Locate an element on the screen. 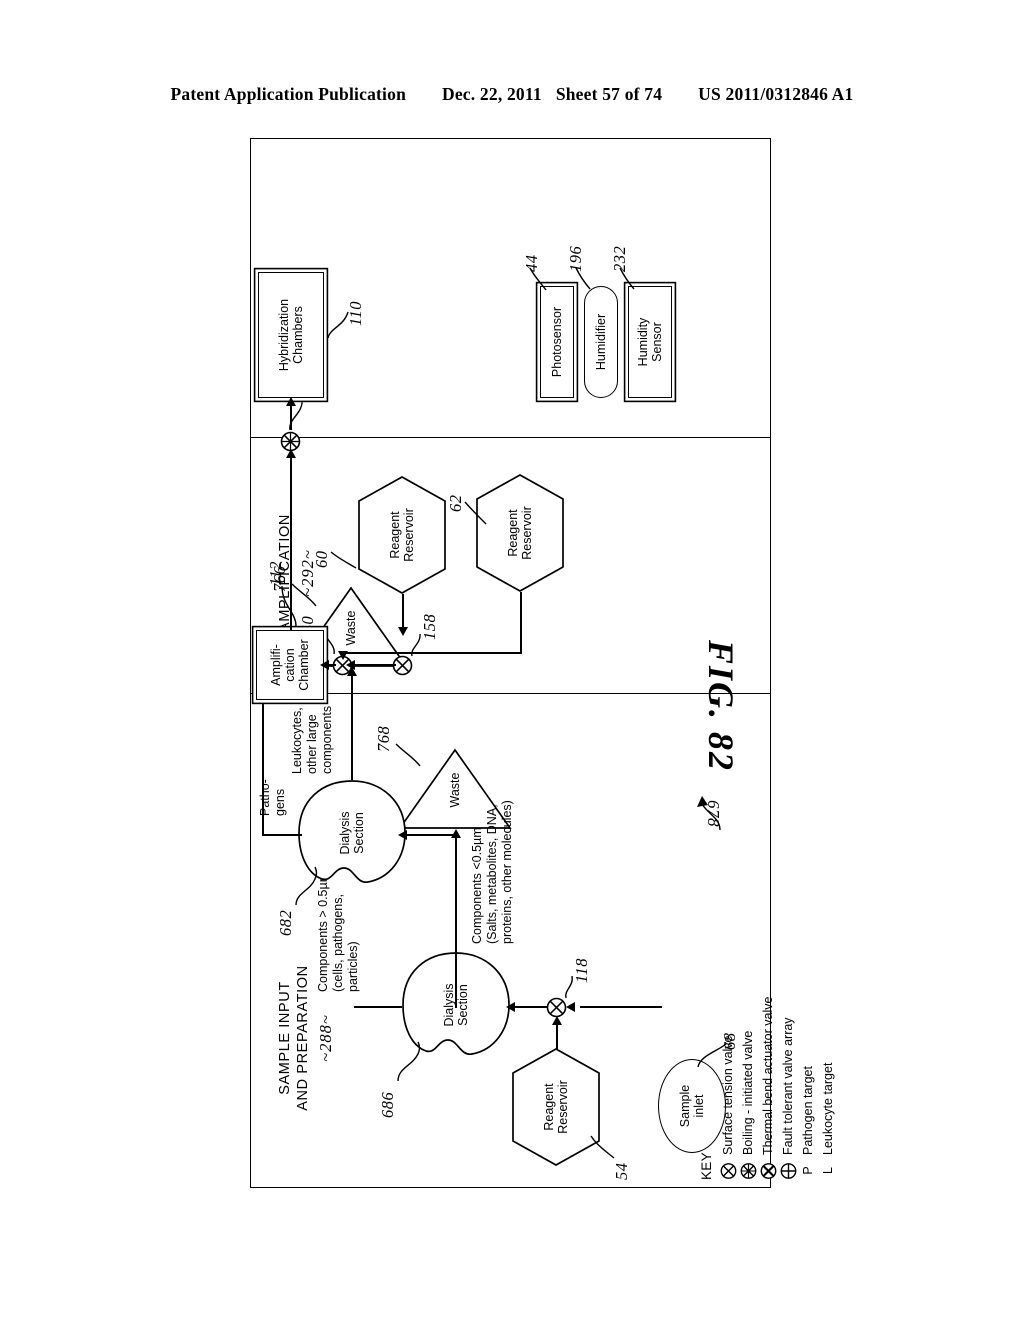  key-label: Pathogen target is located at coordinates (808, 1110).